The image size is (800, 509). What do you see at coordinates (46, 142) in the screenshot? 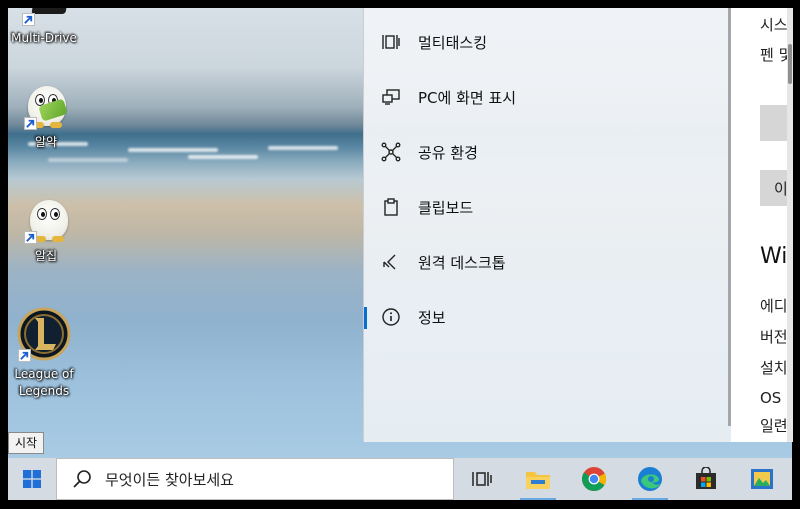
I see `desktop-icon-label: 알약` at bounding box center [46, 142].